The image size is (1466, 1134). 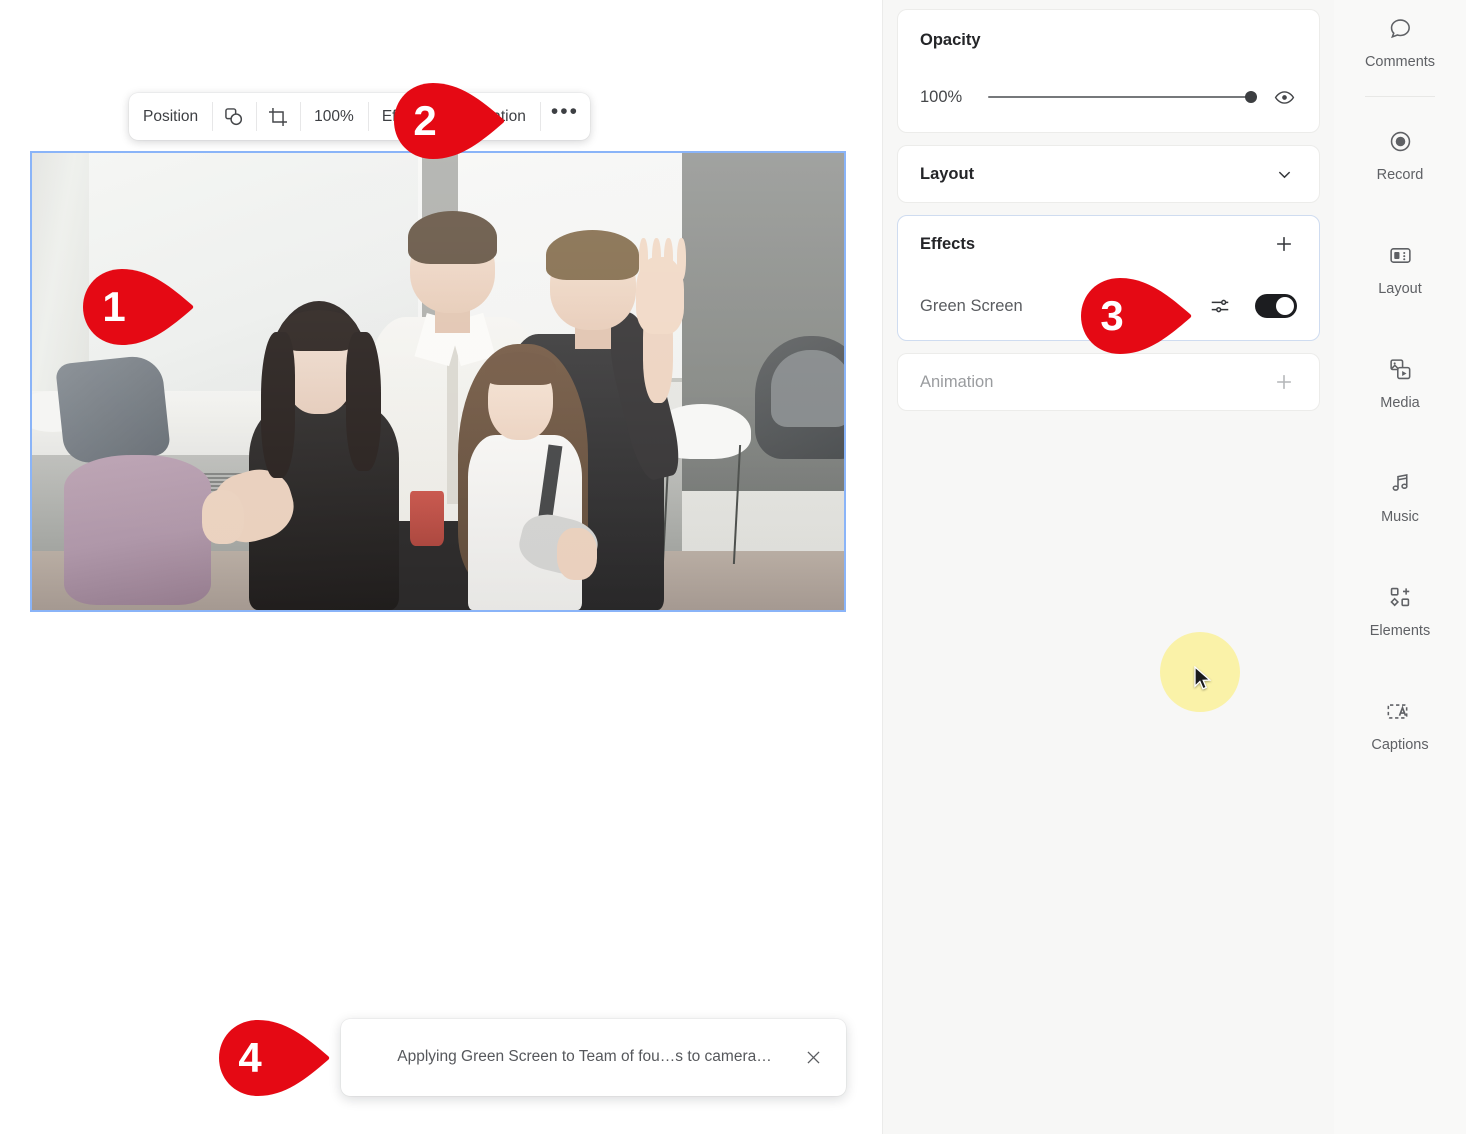 What do you see at coordinates (1284, 174) in the screenshot?
I see `chevron-down-icon` at bounding box center [1284, 174].